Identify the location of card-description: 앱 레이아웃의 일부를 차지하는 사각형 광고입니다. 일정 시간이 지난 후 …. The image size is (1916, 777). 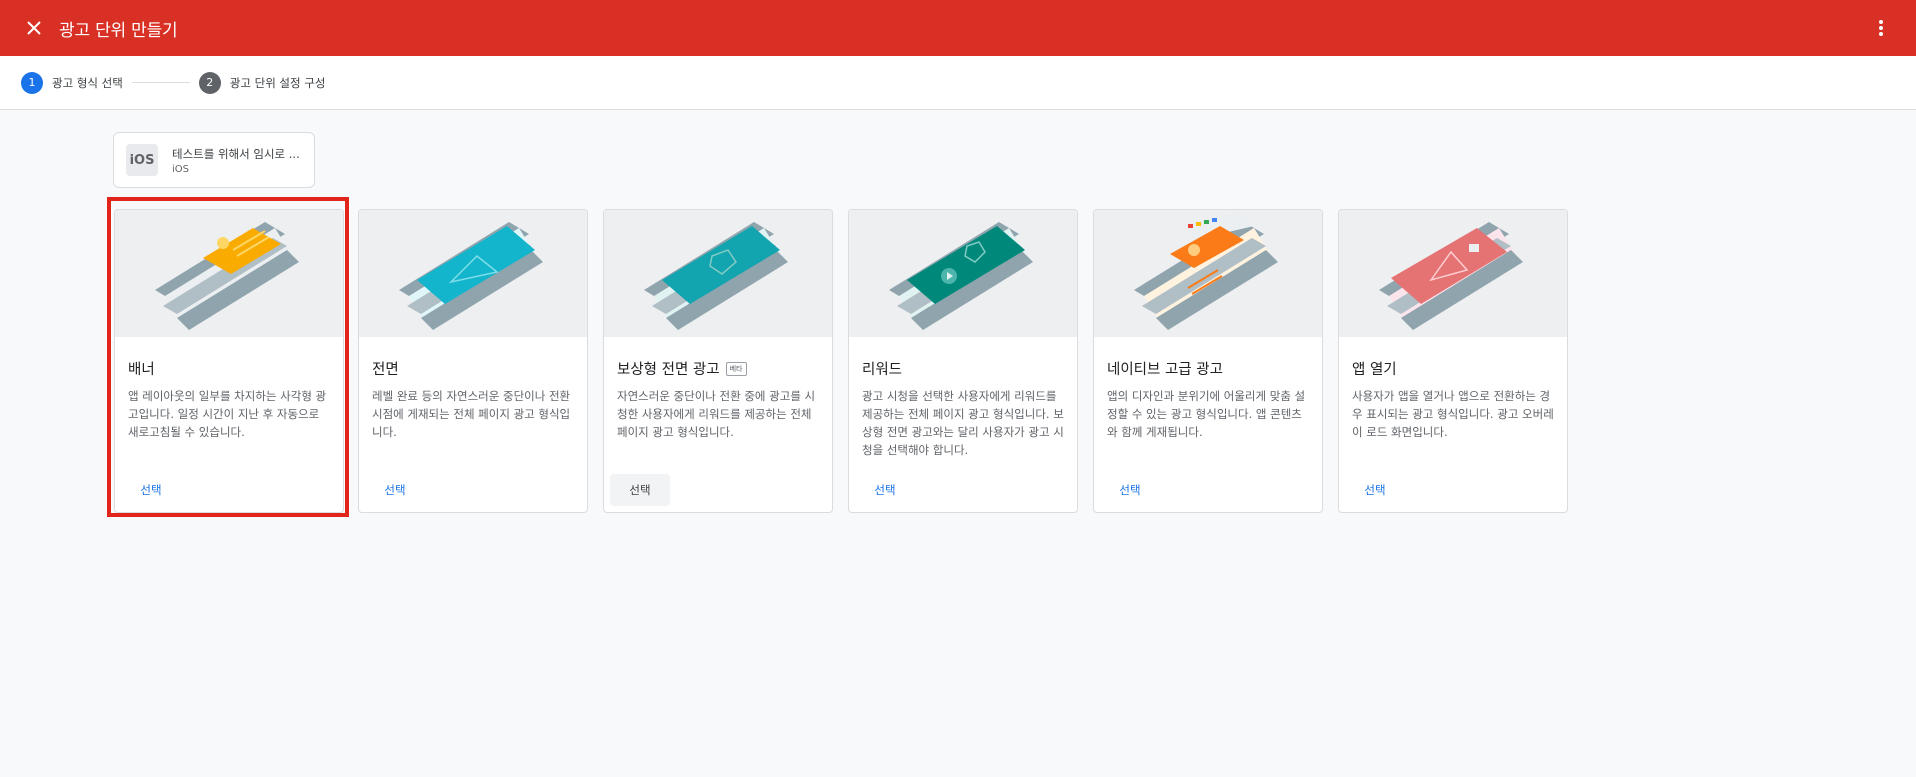
(227, 414).